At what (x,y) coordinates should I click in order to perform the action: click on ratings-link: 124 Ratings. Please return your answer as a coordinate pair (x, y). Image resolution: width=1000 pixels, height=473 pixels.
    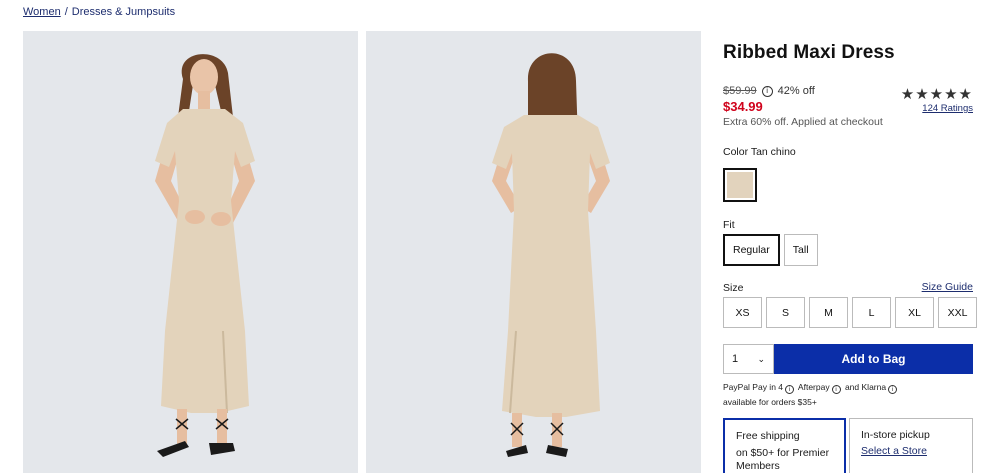
    Looking at the image, I should click on (947, 108).